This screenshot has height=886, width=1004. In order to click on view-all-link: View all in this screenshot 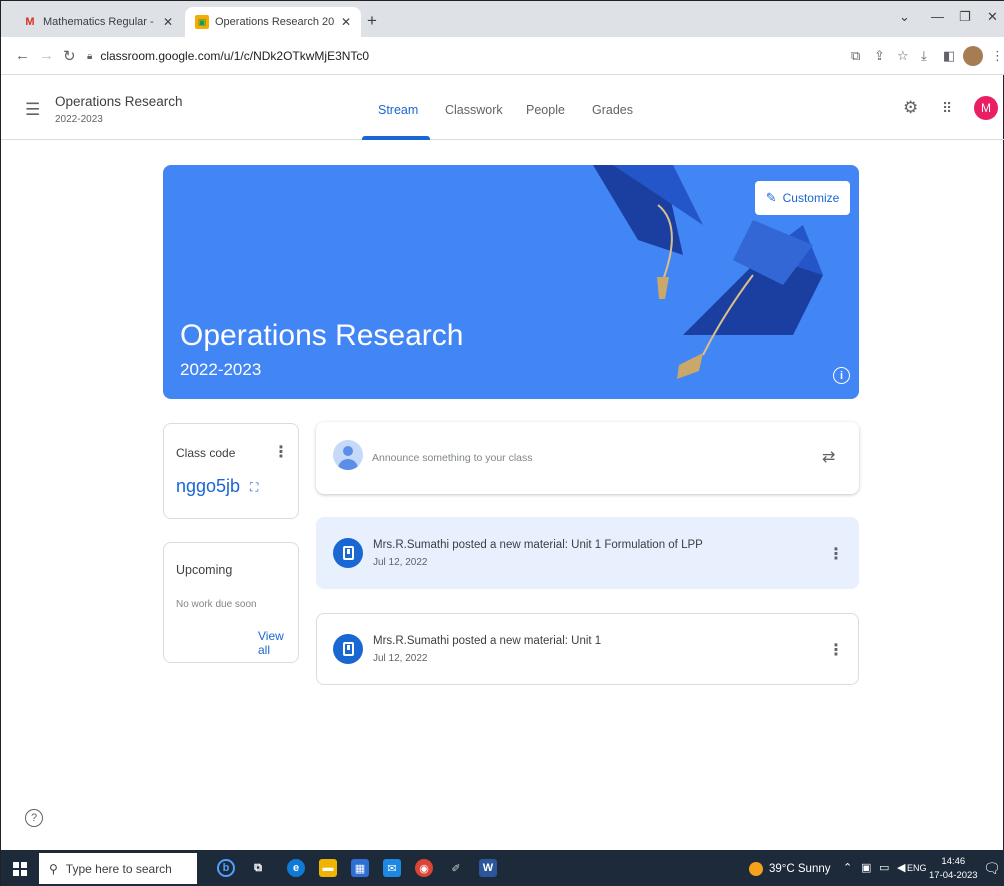, I will do `click(278, 643)`.